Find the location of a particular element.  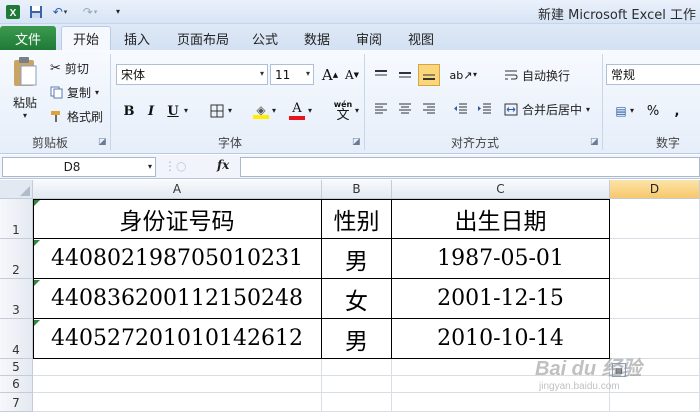

tab-page-layout: 页面布局 is located at coordinates (203, 38).